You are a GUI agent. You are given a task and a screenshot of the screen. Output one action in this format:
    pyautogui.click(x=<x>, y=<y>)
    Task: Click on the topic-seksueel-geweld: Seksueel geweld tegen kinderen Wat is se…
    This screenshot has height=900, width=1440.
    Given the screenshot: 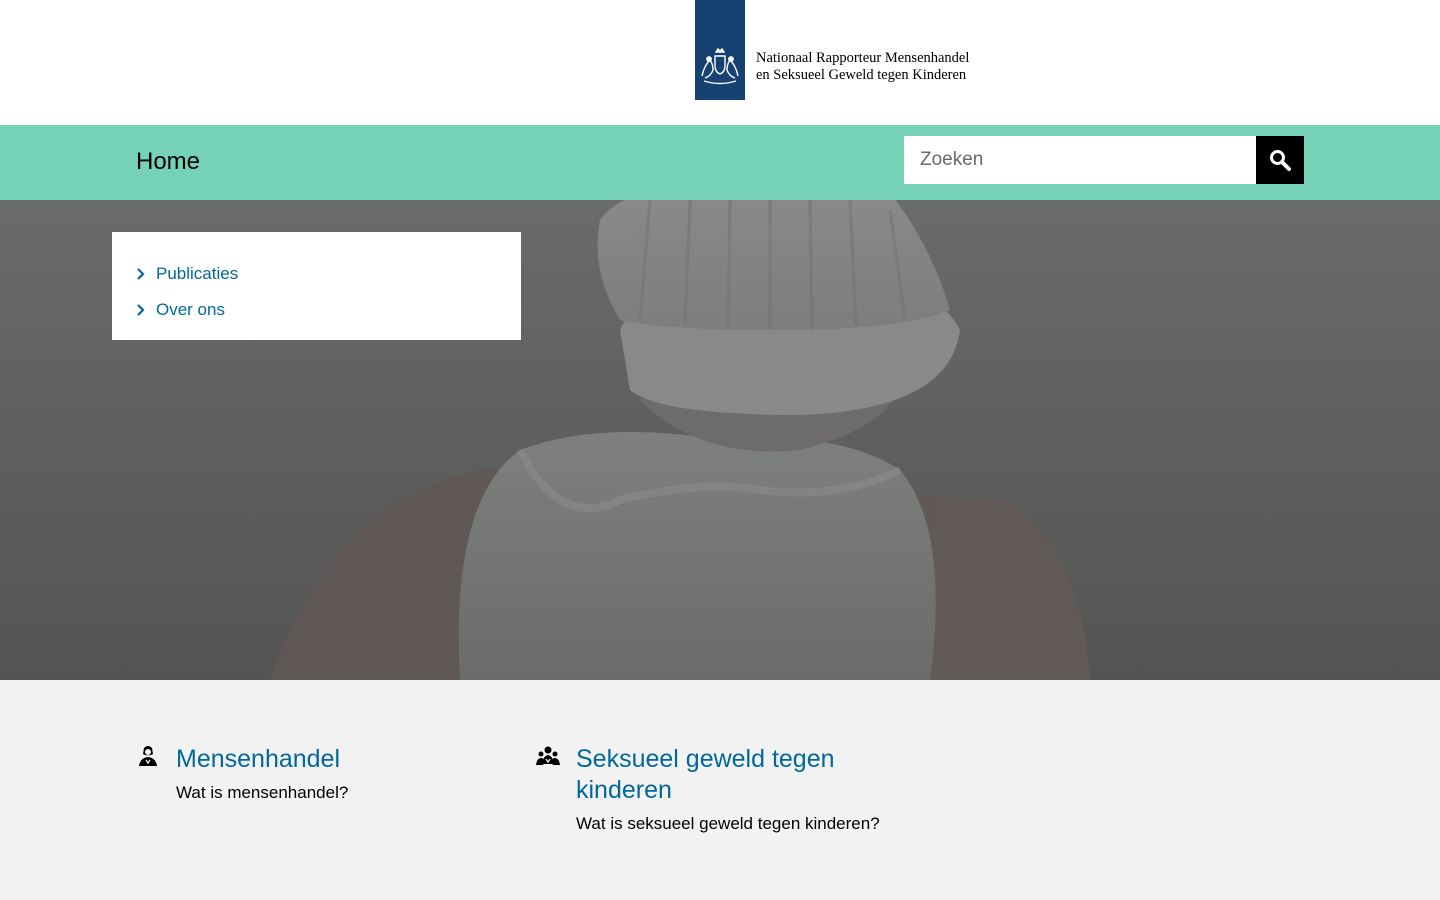 What is the action you would take?
    pyautogui.click(x=726, y=794)
    